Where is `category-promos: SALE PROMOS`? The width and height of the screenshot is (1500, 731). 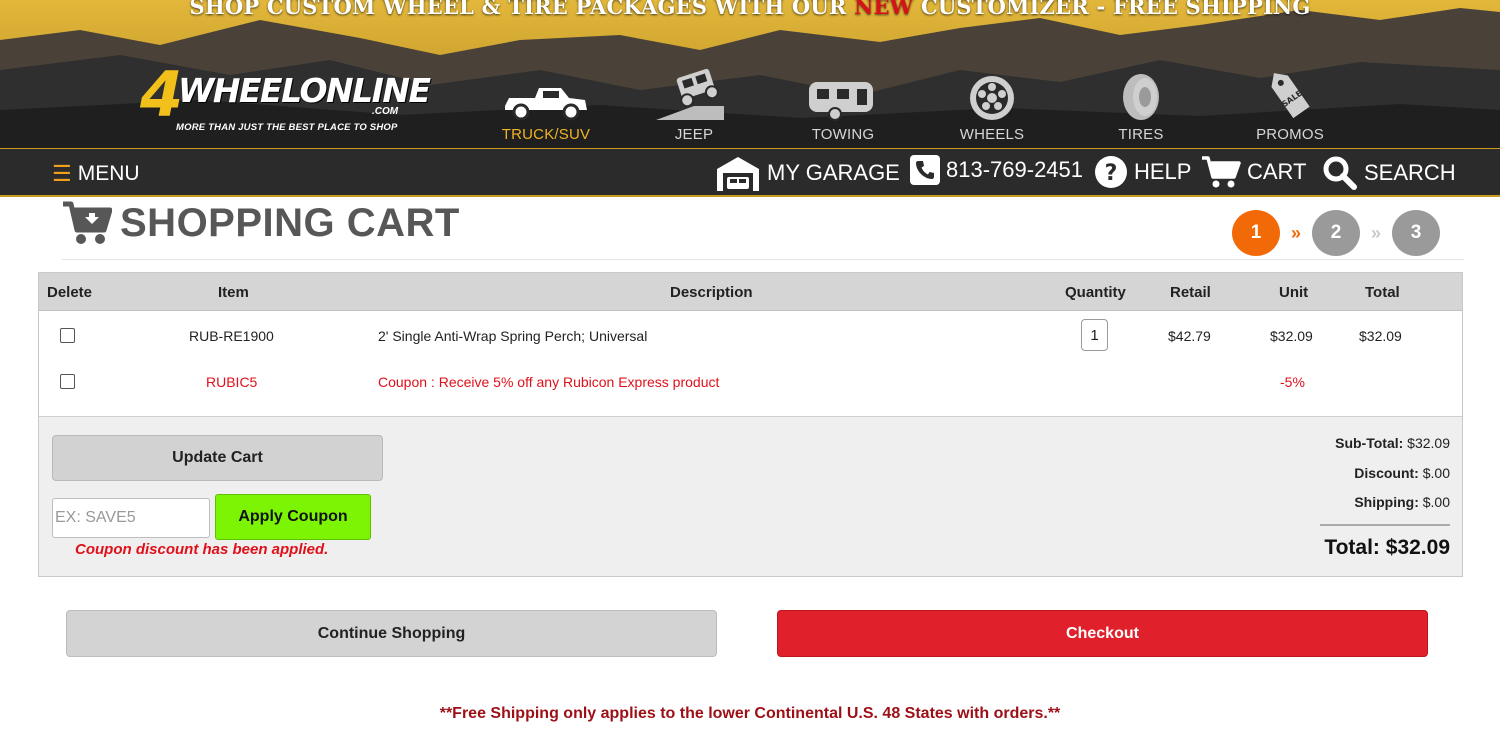 category-promos: SALE PROMOS is located at coordinates (1290, 102).